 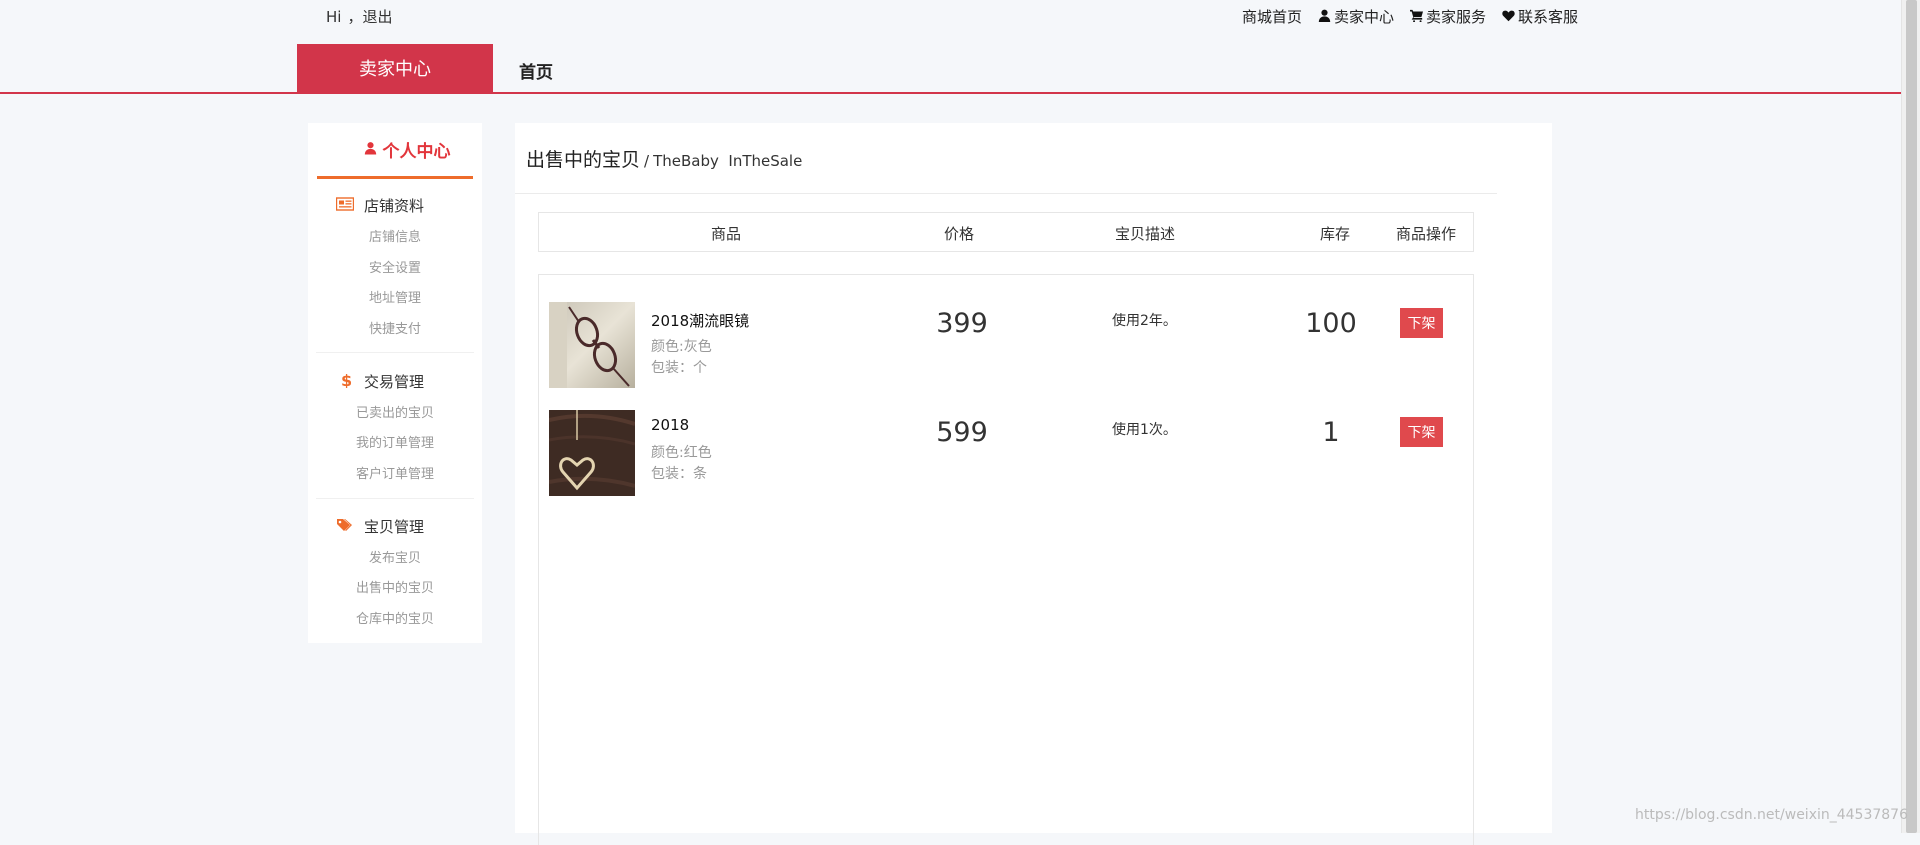 I want to click on sidebar-item-quick-pay: 快捷支付, so click(x=395, y=327).